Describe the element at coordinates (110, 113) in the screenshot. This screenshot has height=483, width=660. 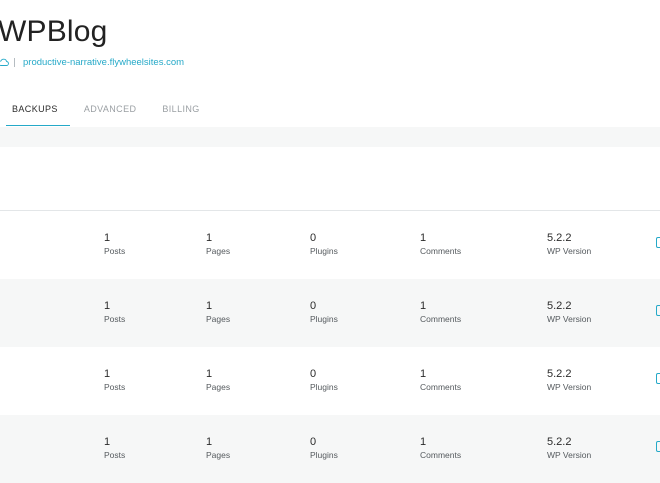
I see `tab-advanced: ADVANCED` at that location.